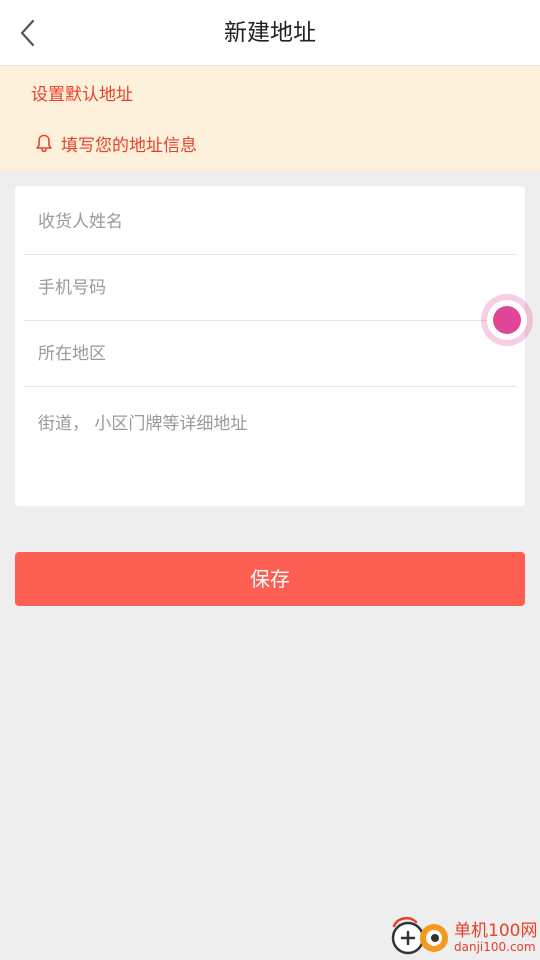 This screenshot has height=960, width=540. I want to click on notice-info: 填写您的地址信息, so click(115, 143).